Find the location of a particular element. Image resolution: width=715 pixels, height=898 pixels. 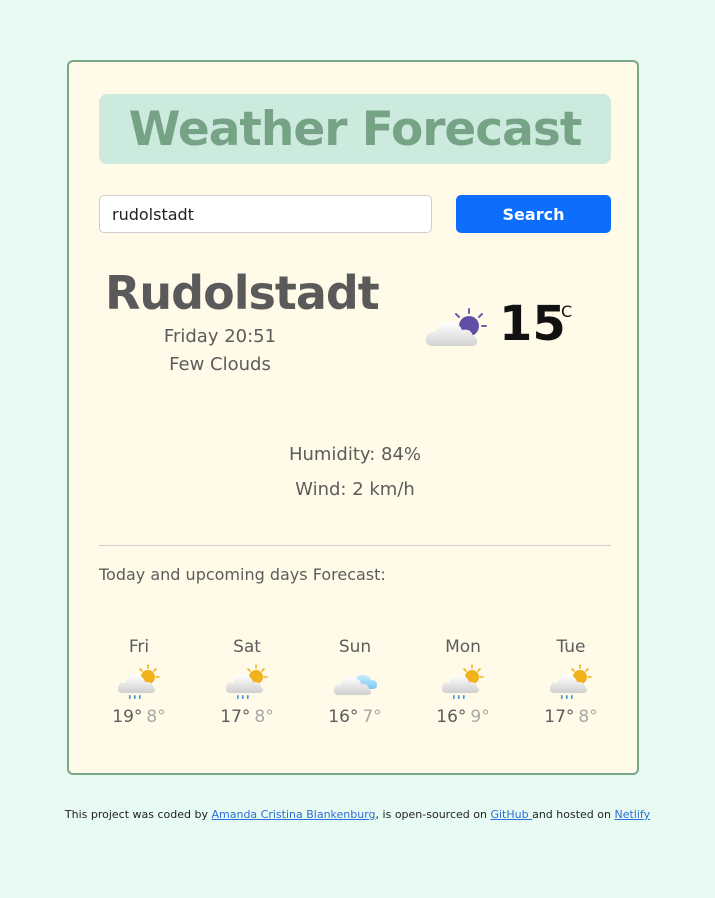

github-link: GitHub is located at coordinates (511, 814).